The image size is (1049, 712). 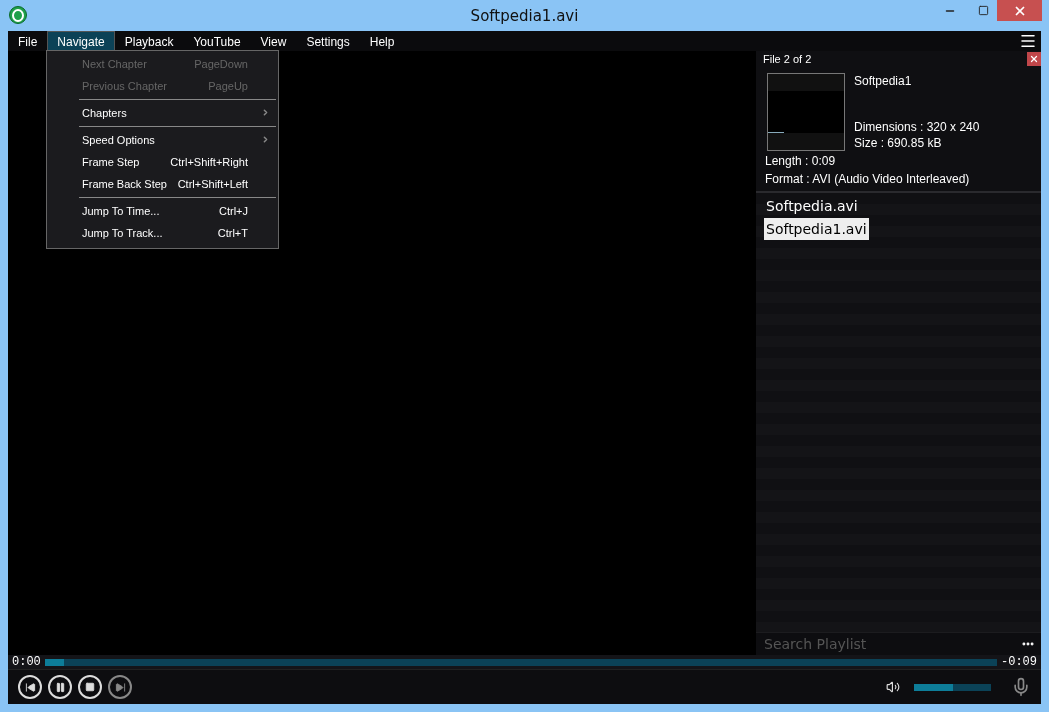 I want to click on skip-forward-icon, so click(x=120, y=687).